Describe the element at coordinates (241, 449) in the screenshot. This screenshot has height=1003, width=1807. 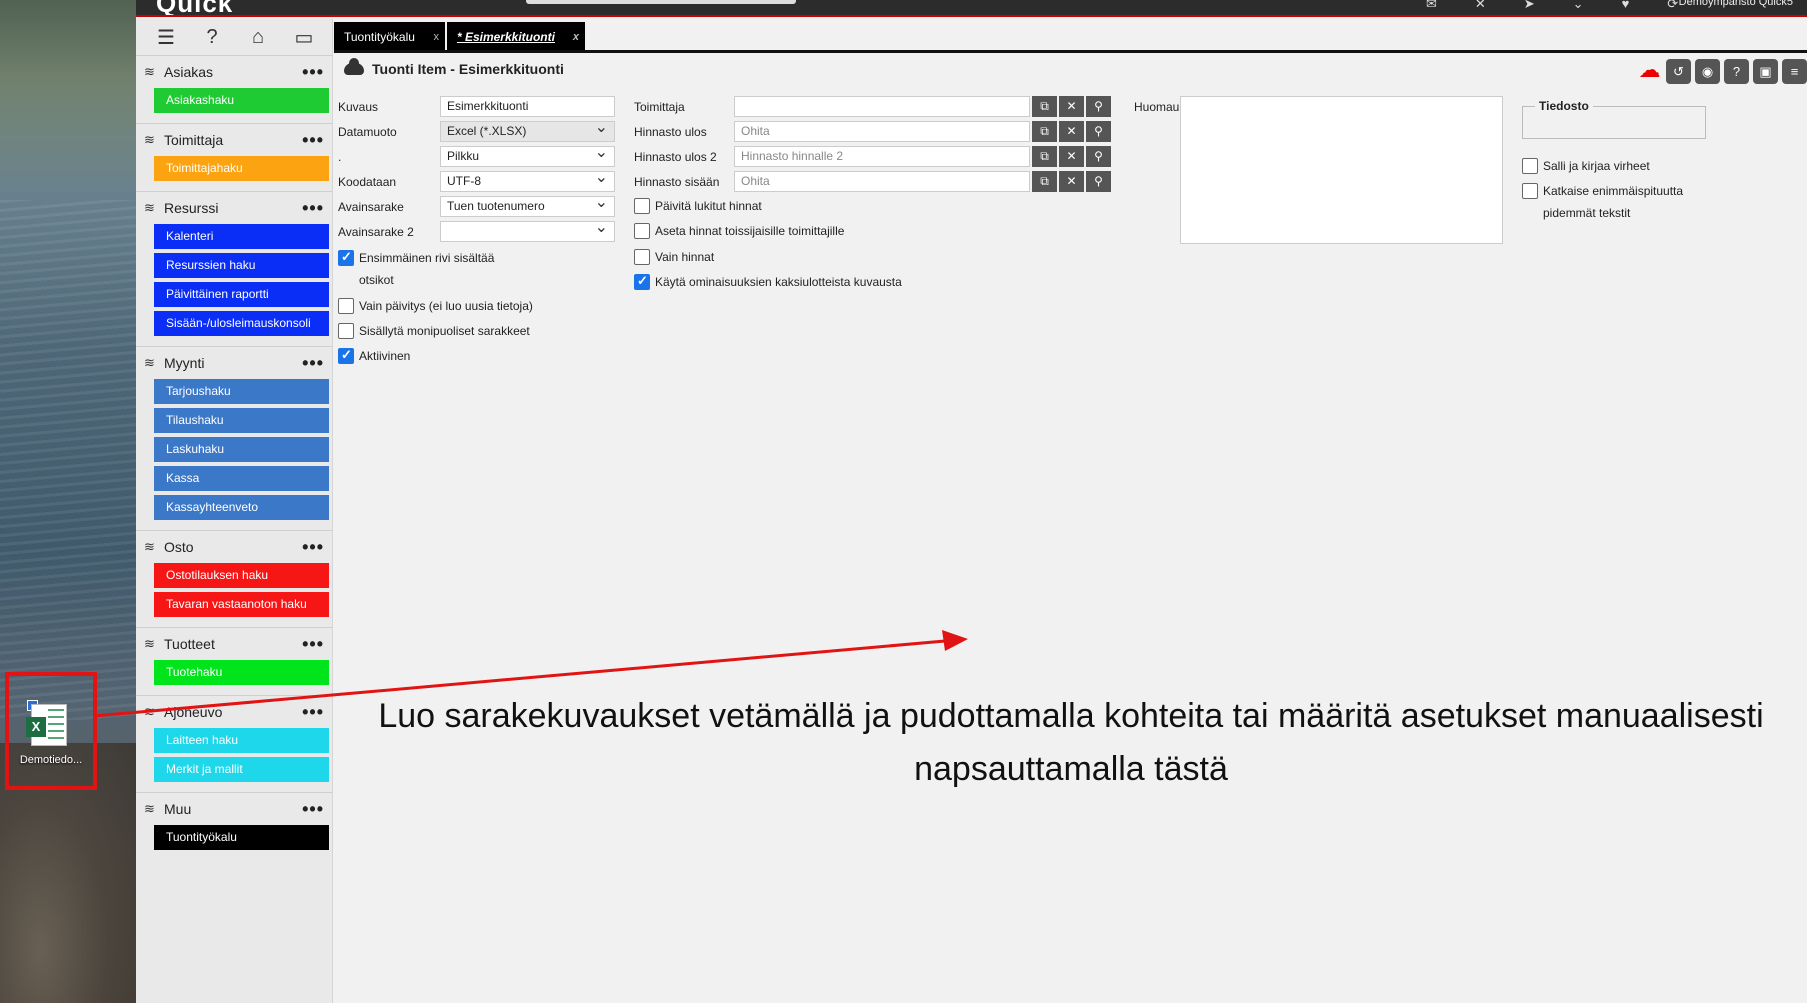
I see `nav-laskuhaku: Laskuhaku` at that location.